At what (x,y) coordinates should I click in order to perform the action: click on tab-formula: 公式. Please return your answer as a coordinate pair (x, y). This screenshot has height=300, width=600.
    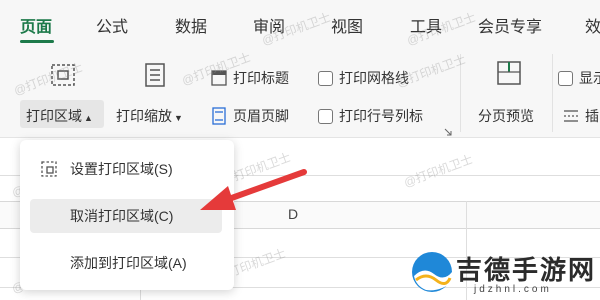
    Looking at the image, I should click on (112, 25).